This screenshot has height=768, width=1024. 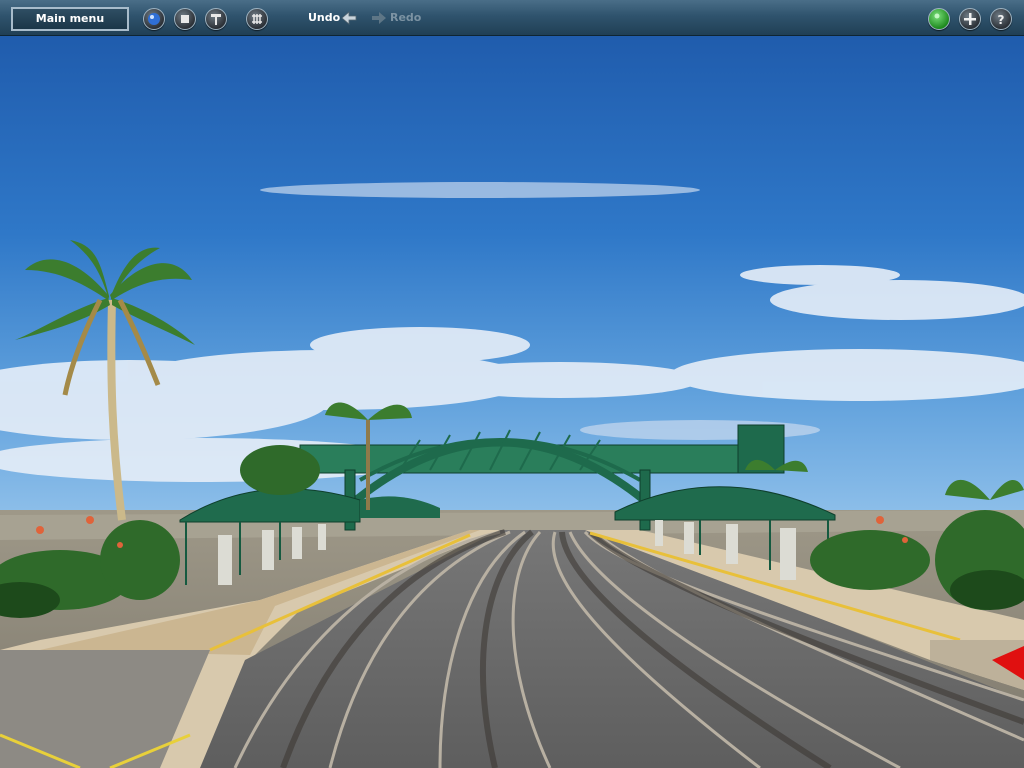 I want to click on stop-icon, so click(x=185, y=19).